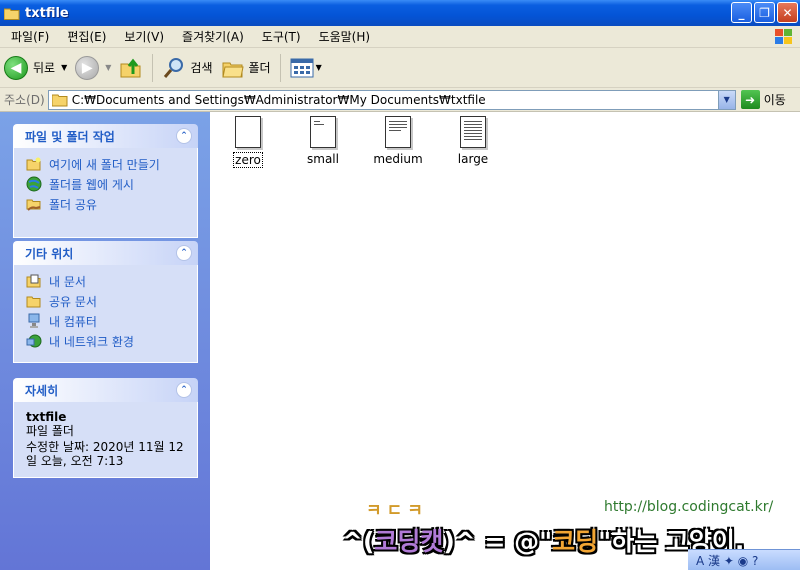  Describe the element at coordinates (104, 164) in the screenshot. I see `task-label: 여기에 새 폴더 만들기` at that location.